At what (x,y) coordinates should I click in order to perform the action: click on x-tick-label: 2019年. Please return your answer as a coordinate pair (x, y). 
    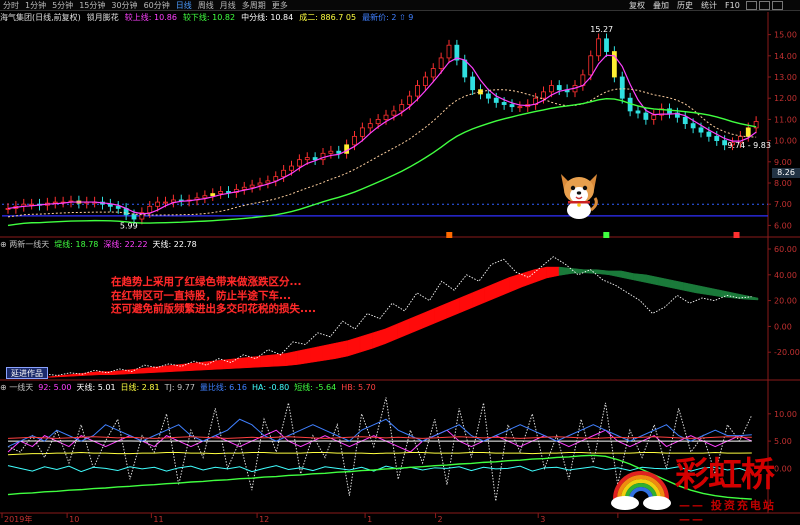
    Looking at the image, I should click on (18, 519).